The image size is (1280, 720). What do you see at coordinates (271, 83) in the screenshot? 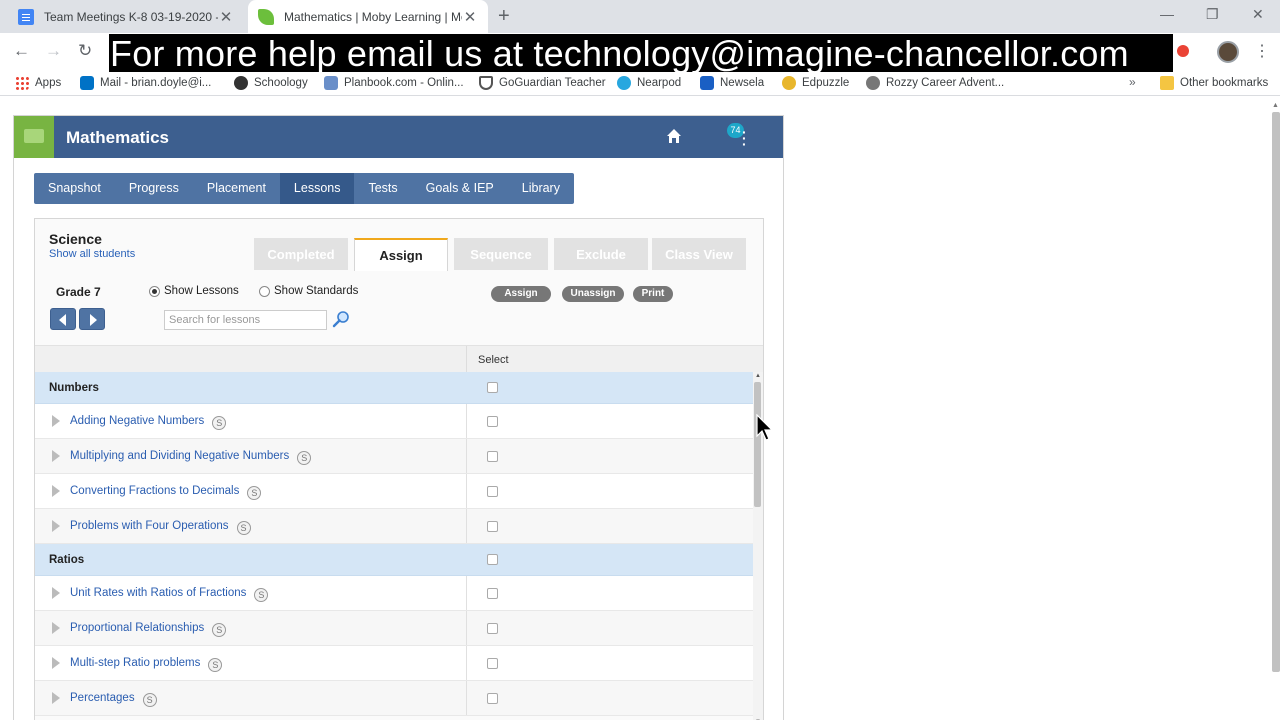
I see `bookmark-schoology: Schoology` at bounding box center [271, 83].